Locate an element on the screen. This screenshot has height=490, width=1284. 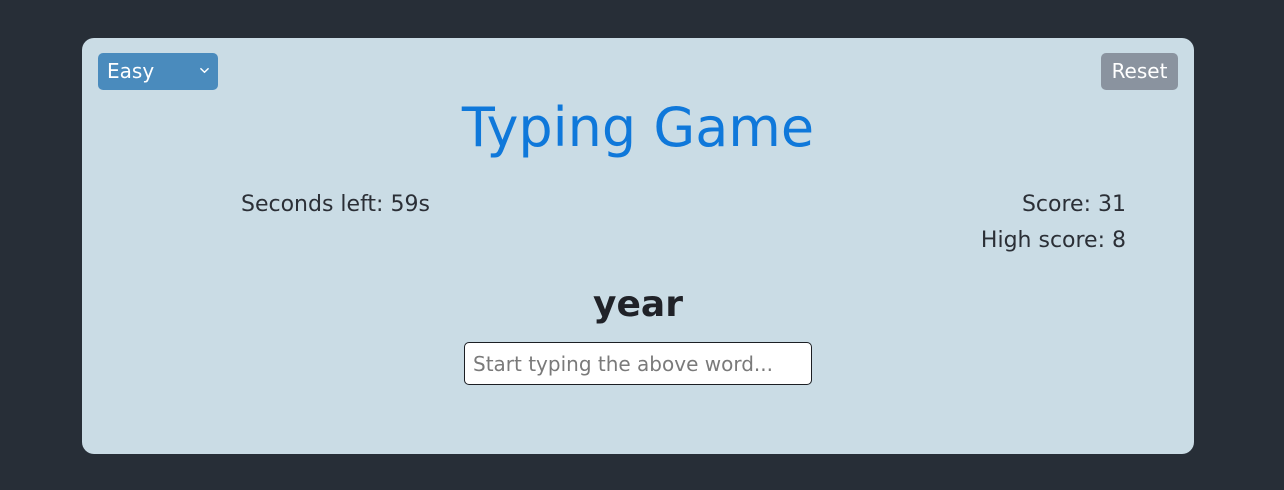
difficulty-select: Easy is located at coordinates (158, 71).